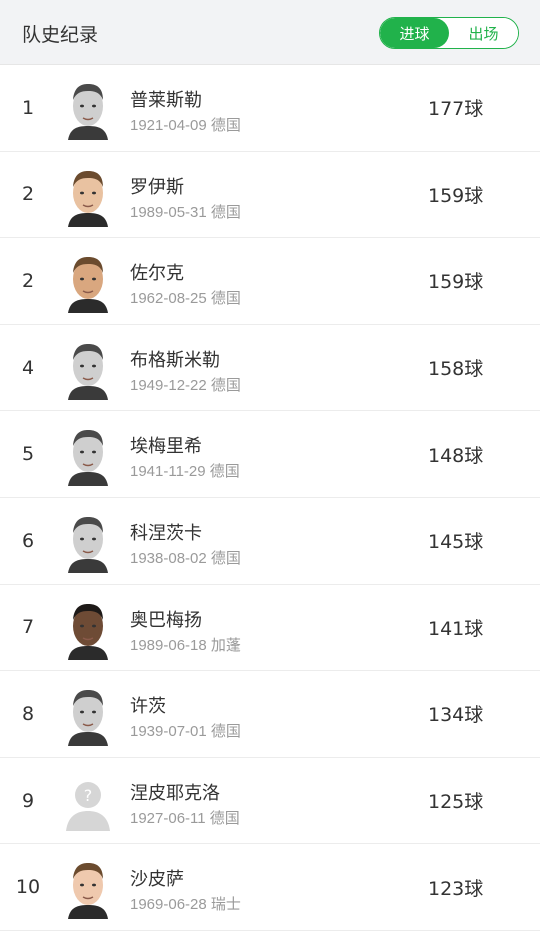  I want to click on birth-date: 1938-08-02, so click(168, 558).